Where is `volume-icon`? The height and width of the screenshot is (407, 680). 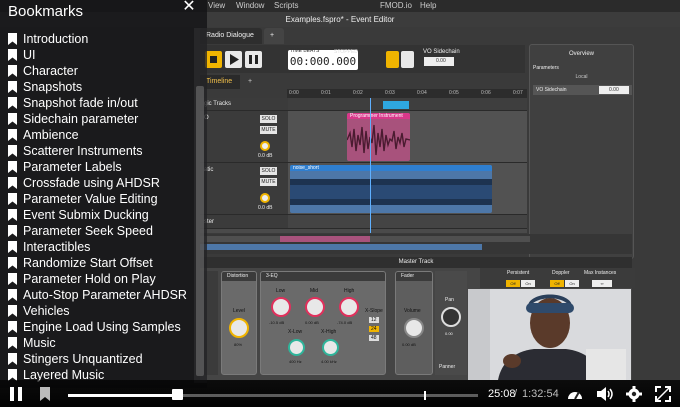
volume-icon is located at coordinates (605, 394).